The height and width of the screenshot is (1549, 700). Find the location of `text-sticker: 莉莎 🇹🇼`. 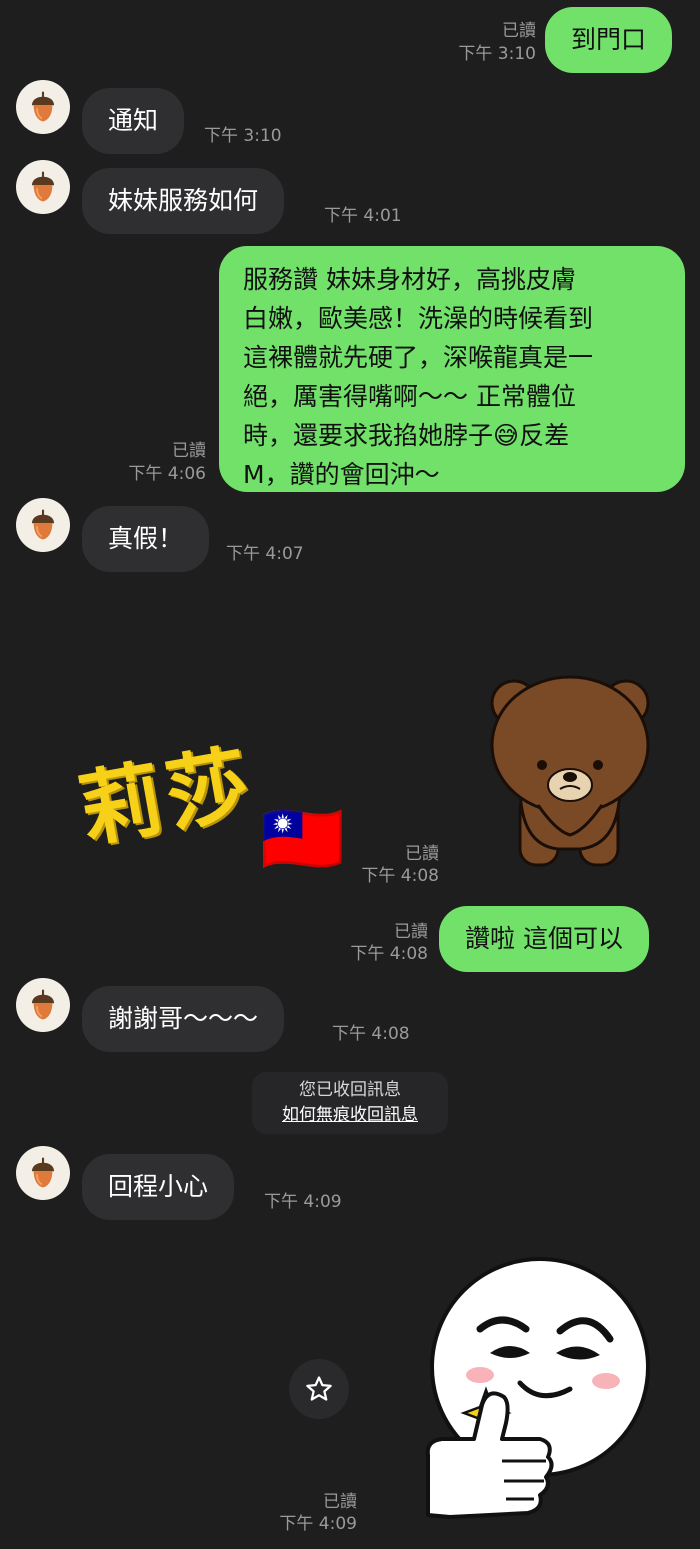

text-sticker: 莉莎 🇹🇼 is located at coordinates (222, 807).